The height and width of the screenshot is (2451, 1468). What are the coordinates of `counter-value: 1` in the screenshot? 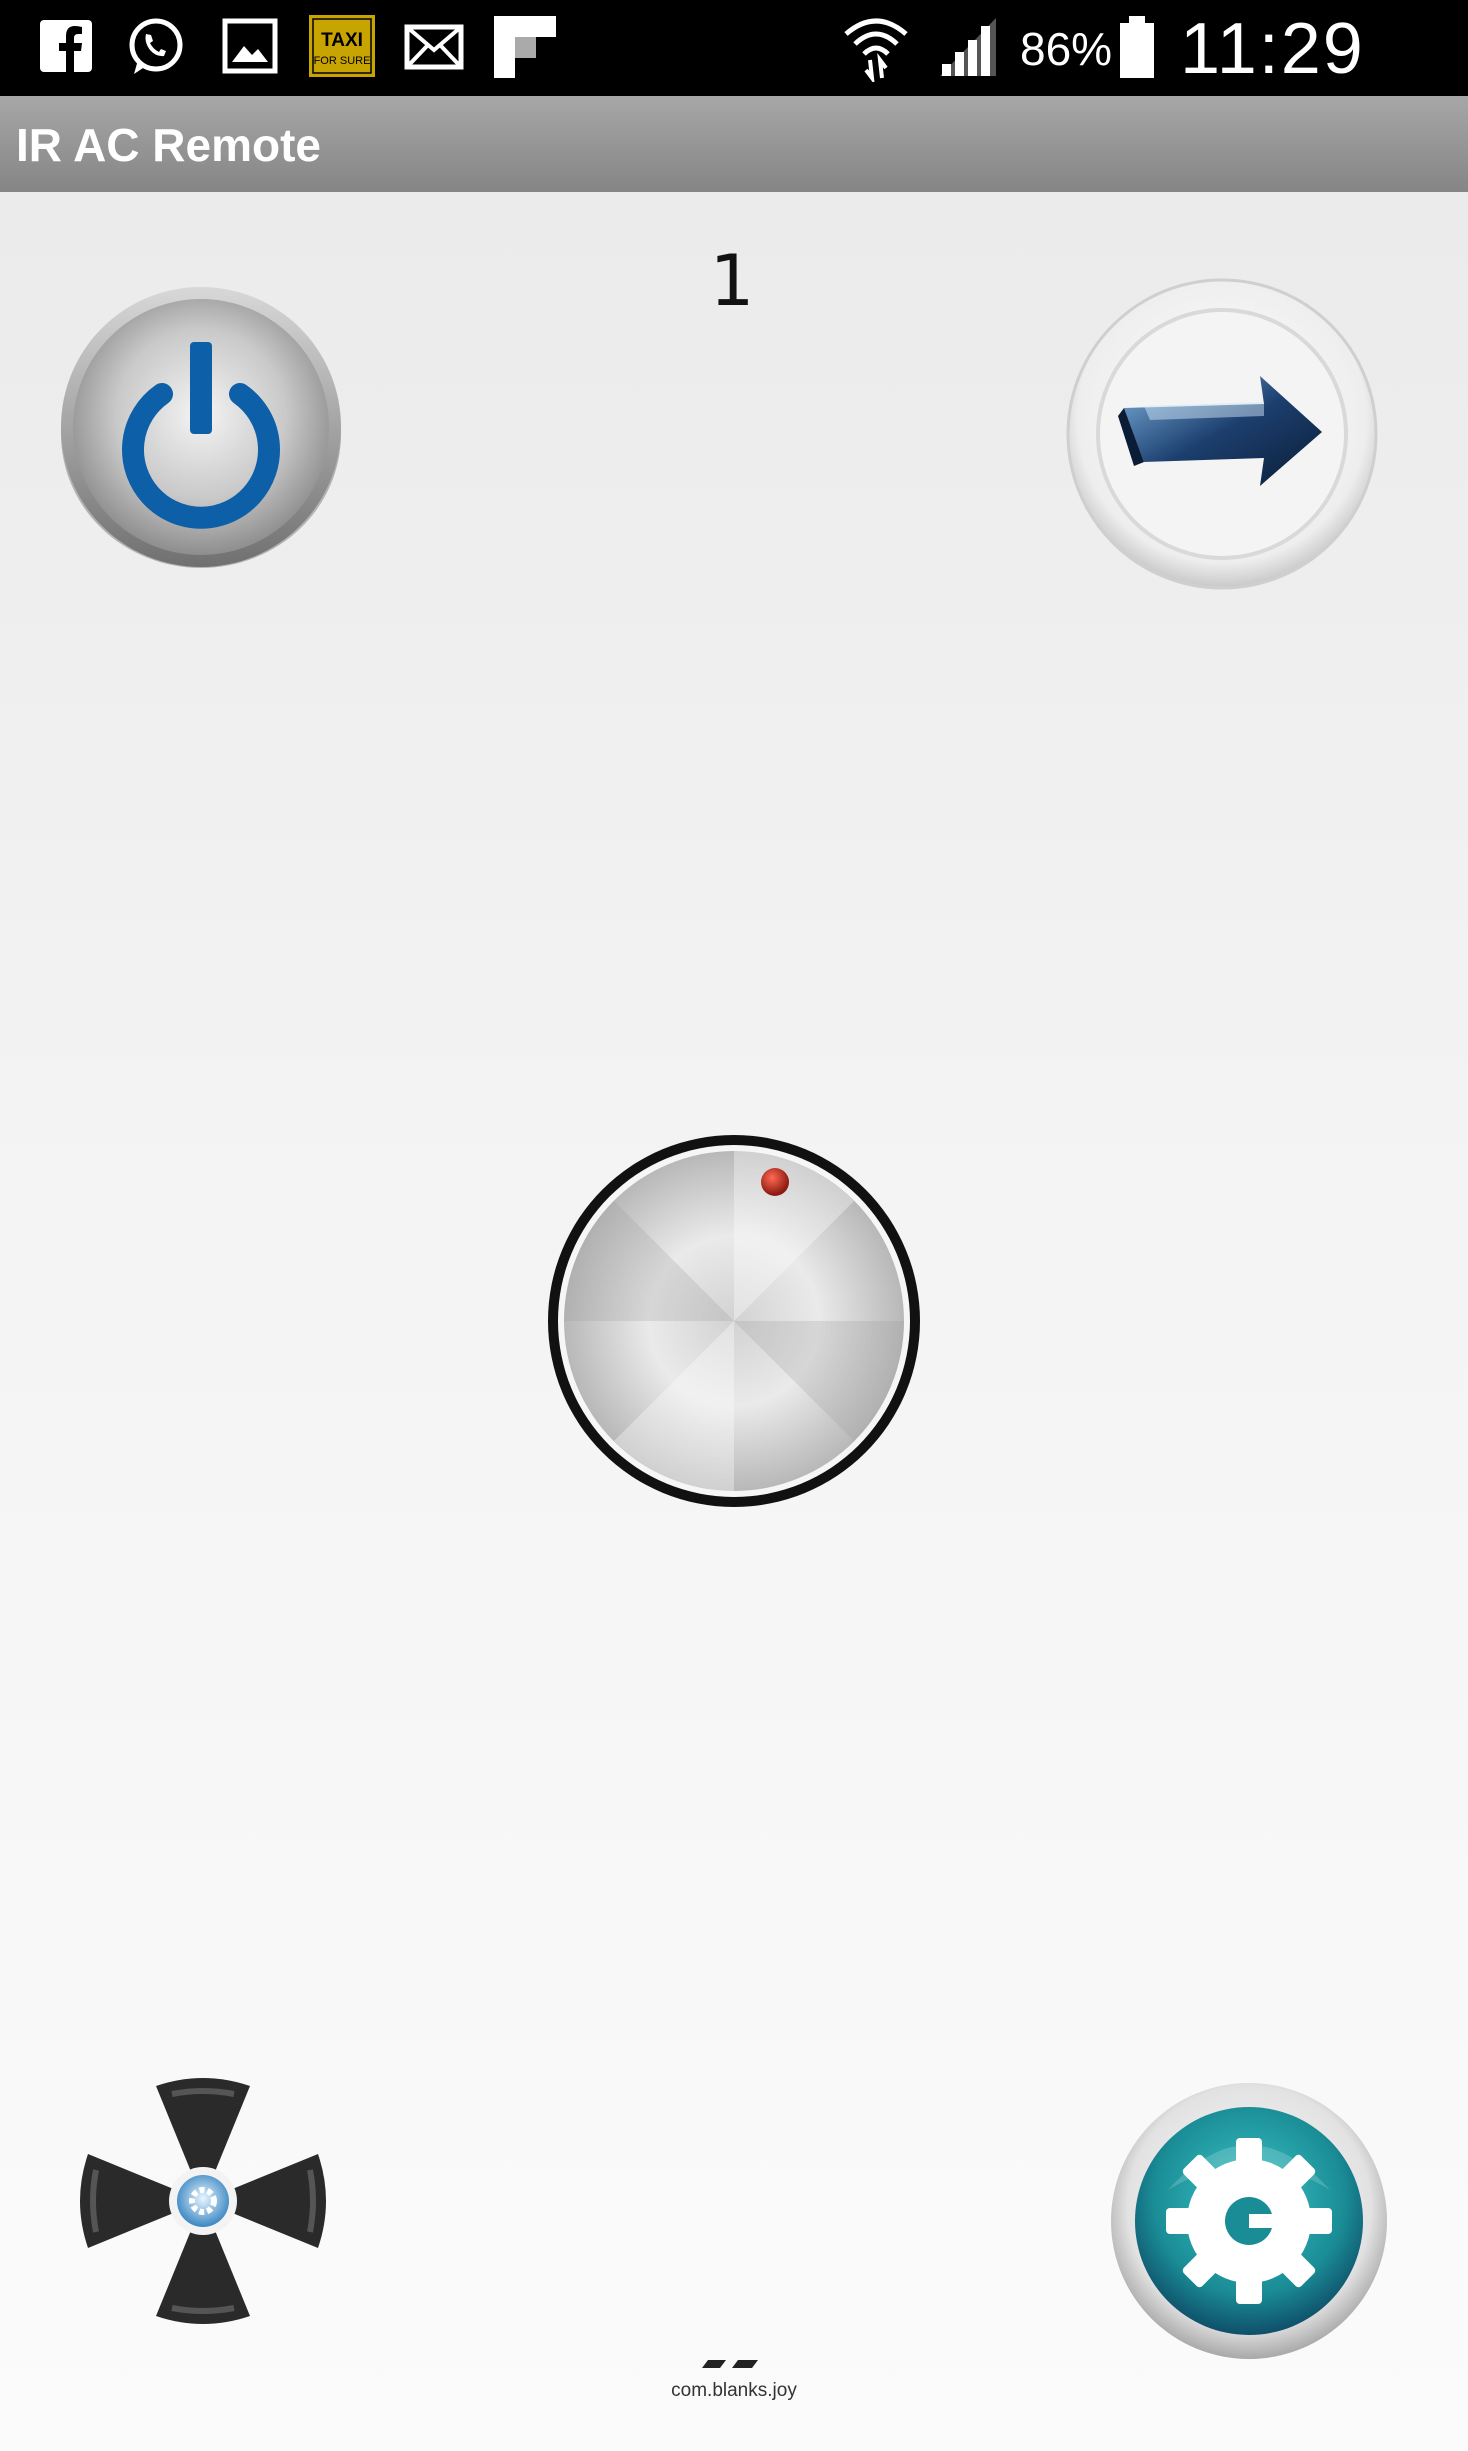 It's located at (732, 281).